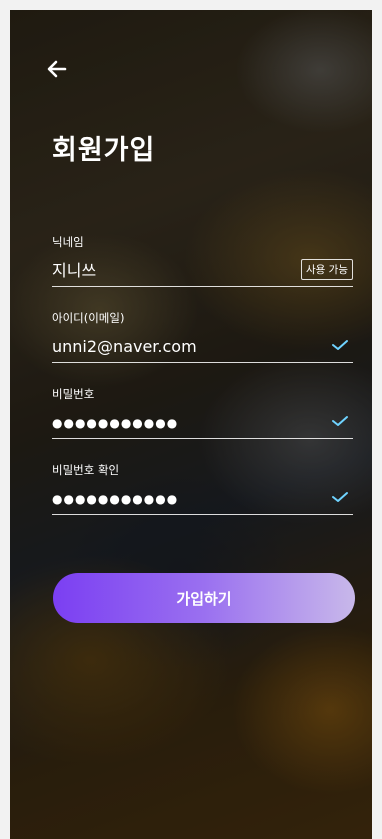 This screenshot has width=382, height=839. I want to click on password-confirm-label: 비밀번호 확인, so click(86, 470).